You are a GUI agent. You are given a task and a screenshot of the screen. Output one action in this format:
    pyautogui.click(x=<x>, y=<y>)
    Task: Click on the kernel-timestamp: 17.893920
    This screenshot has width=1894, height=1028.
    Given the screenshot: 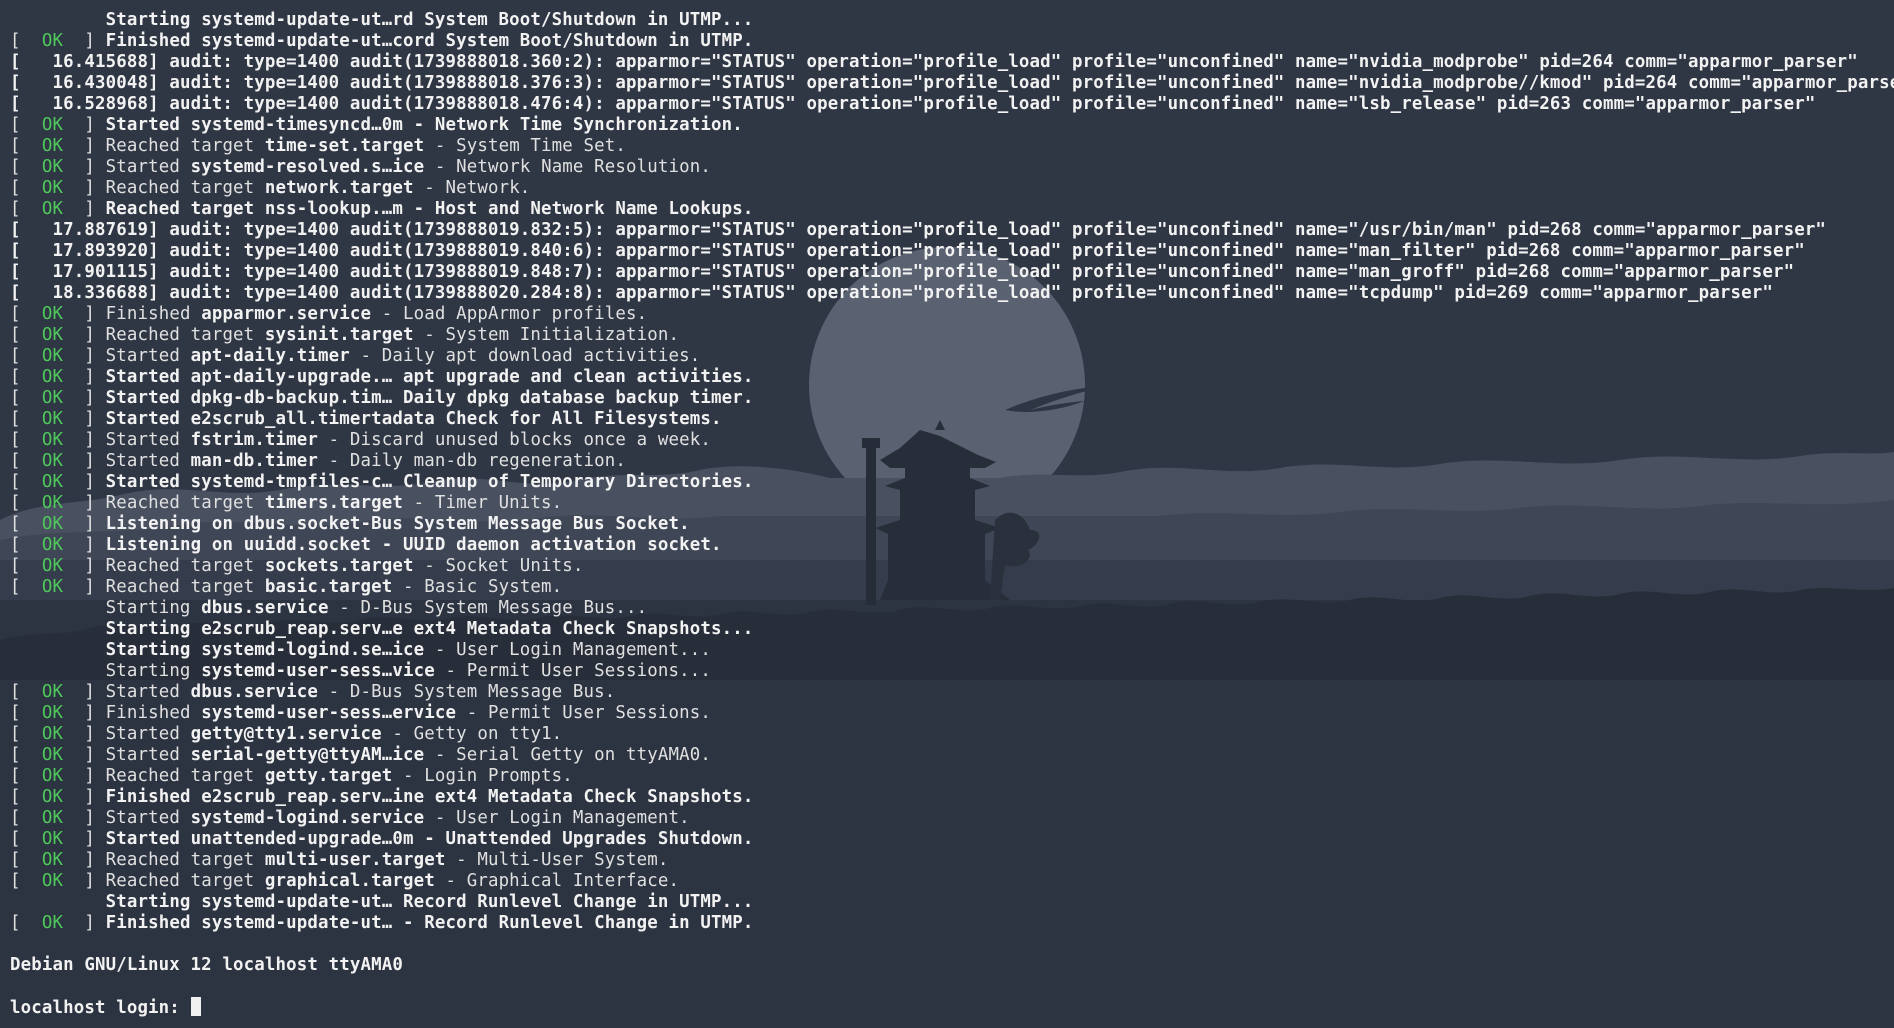 What is the action you would take?
    pyautogui.click(x=100, y=251)
    